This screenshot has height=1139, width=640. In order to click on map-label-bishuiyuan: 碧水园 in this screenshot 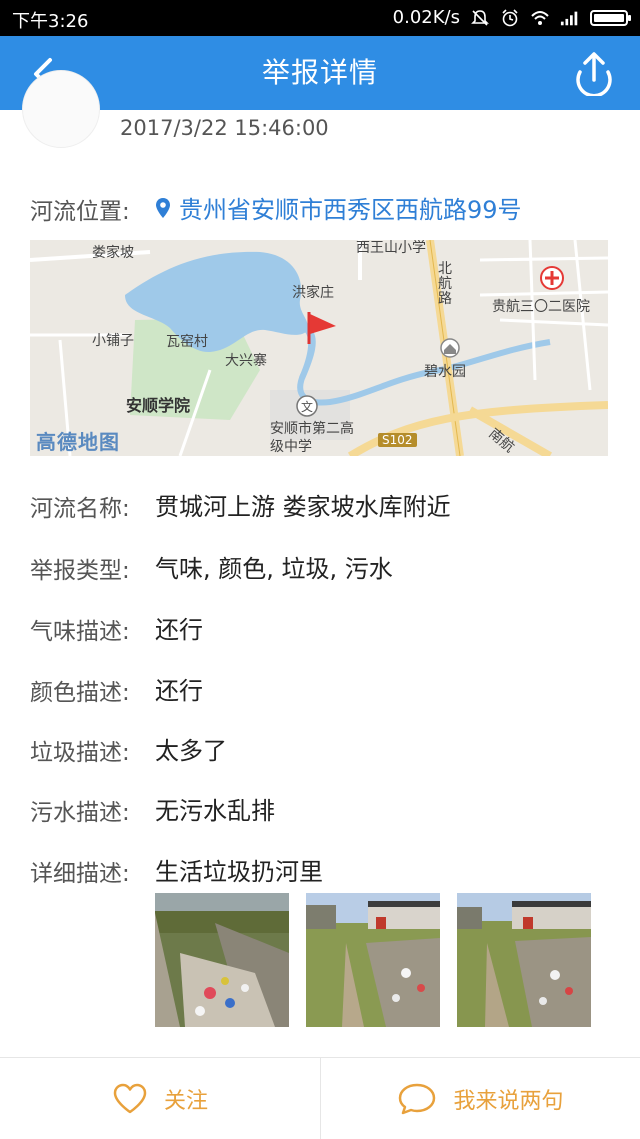, I will do `click(445, 372)`.